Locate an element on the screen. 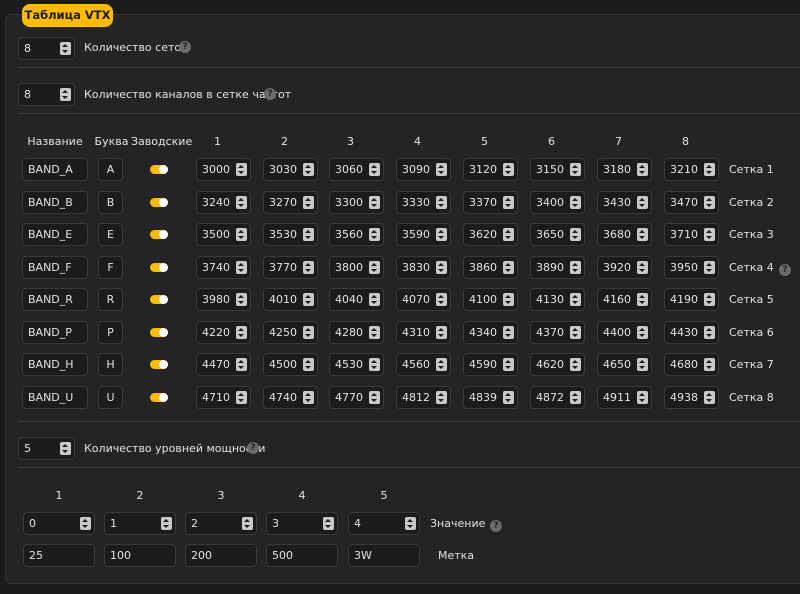 This screenshot has height=594, width=800. power-value-stepper: 2 is located at coordinates (221, 523).